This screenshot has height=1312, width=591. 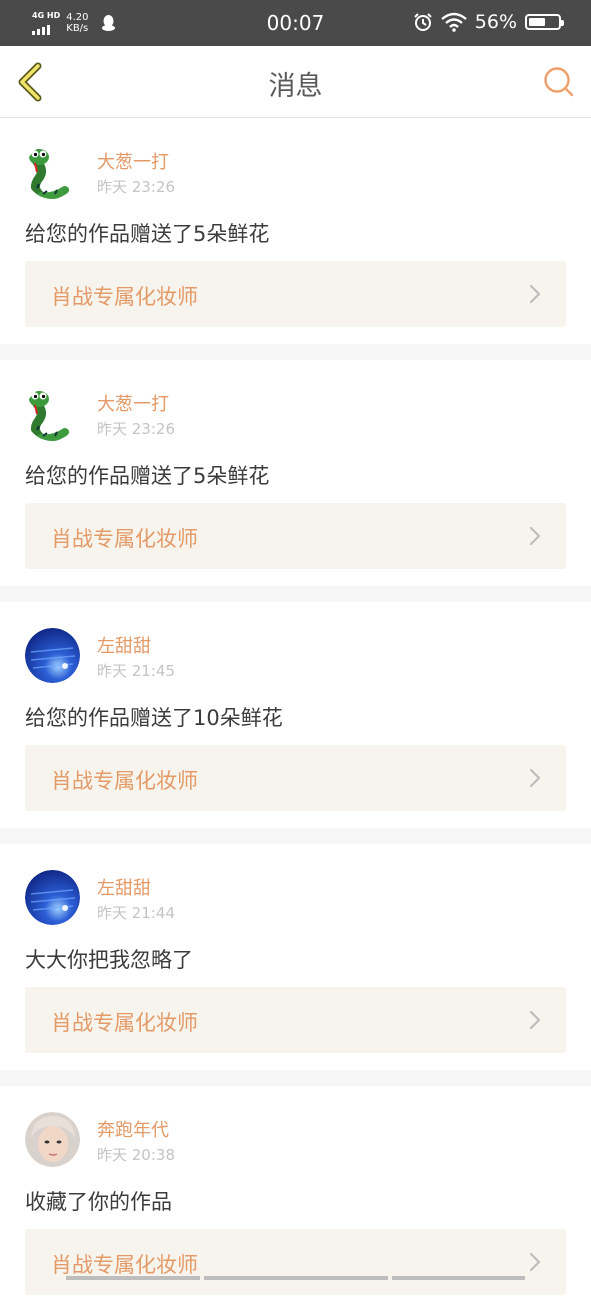 What do you see at coordinates (453, 22) in the screenshot?
I see `wifi-icon` at bounding box center [453, 22].